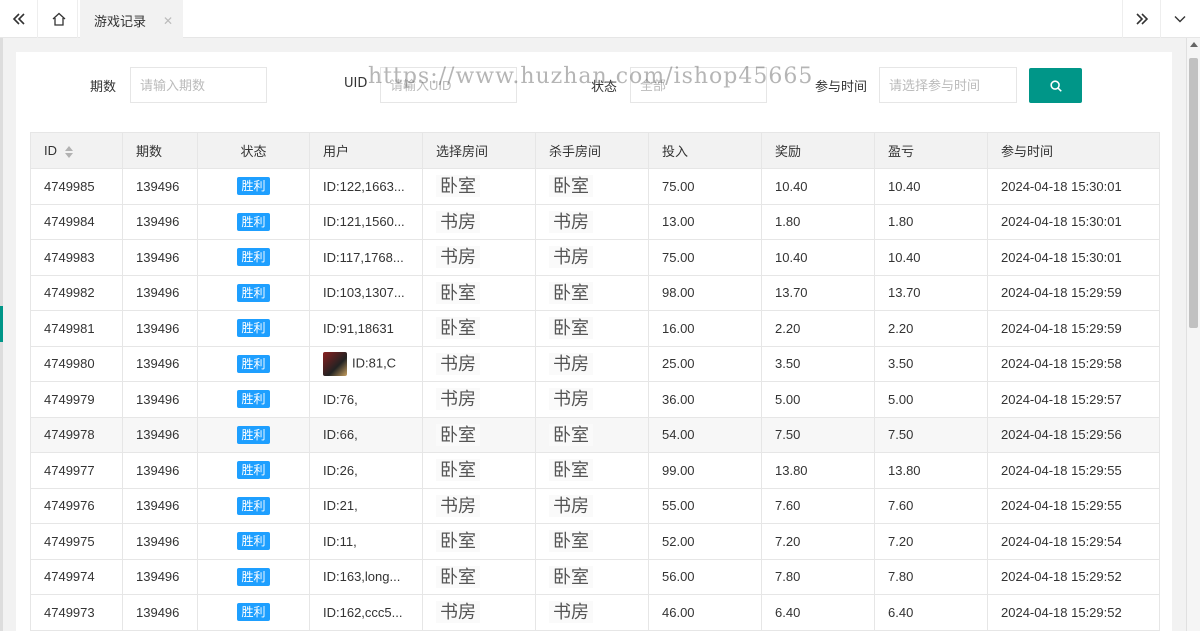  What do you see at coordinates (705, 399) in the screenshot?
I see `cell-bet: 36.00` at bounding box center [705, 399].